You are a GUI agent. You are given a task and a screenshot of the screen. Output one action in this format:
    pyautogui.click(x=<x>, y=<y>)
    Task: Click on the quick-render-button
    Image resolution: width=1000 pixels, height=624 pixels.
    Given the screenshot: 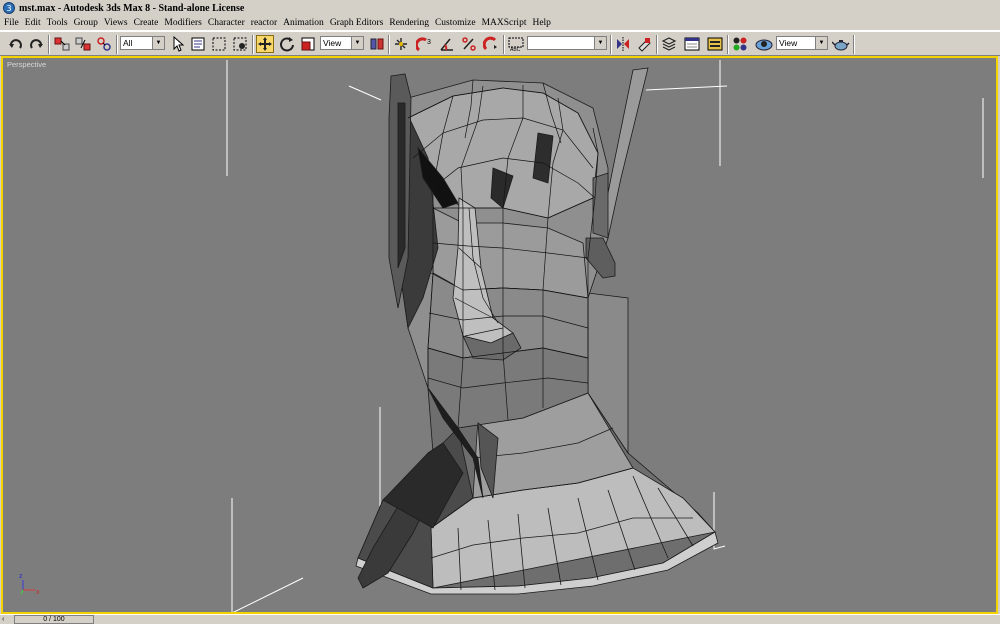 What is the action you would take?
    pyautogui.click(x=841, y=44)
    